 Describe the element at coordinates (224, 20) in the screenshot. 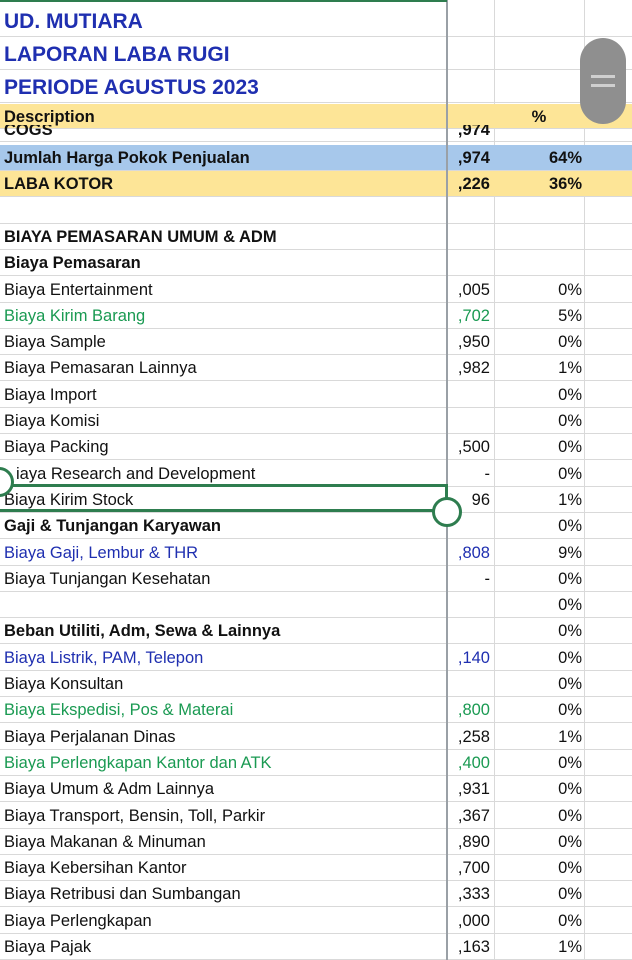

I see `company-name: UD. MUTIARA` at that location.